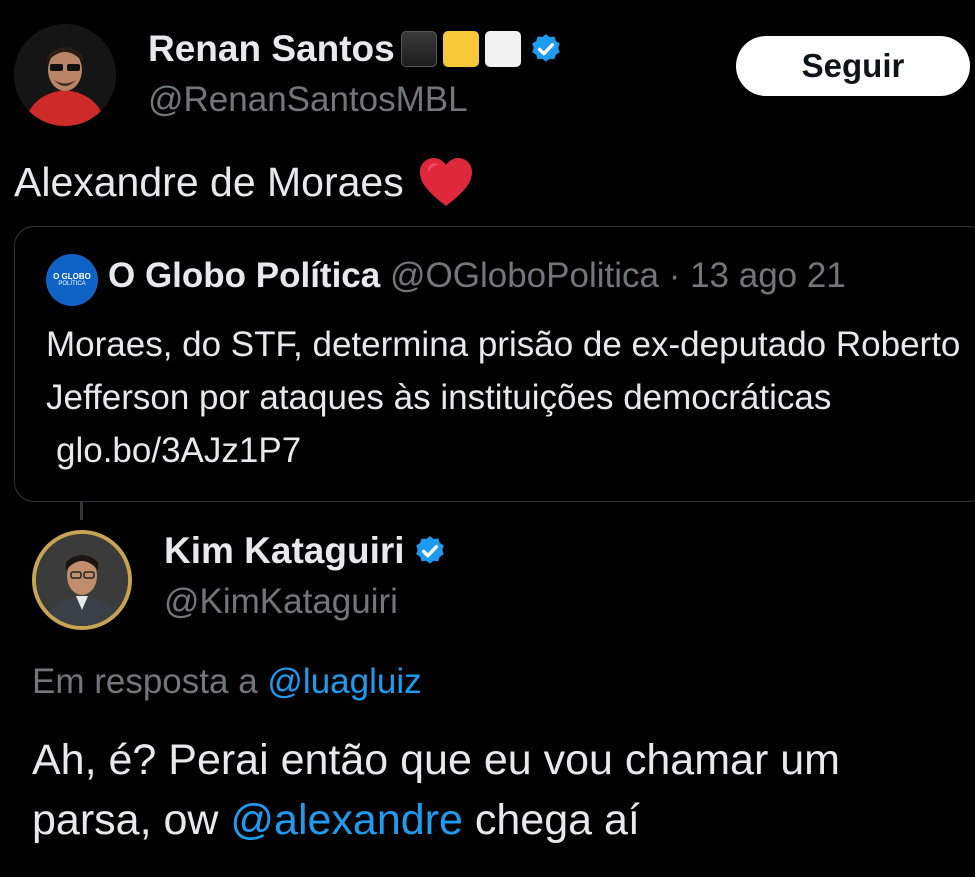 The image size is (975, 877). Describe the element at coordinates (460, 49) in the screenshot. I see `yellow-square-emoji-icon` at that location.